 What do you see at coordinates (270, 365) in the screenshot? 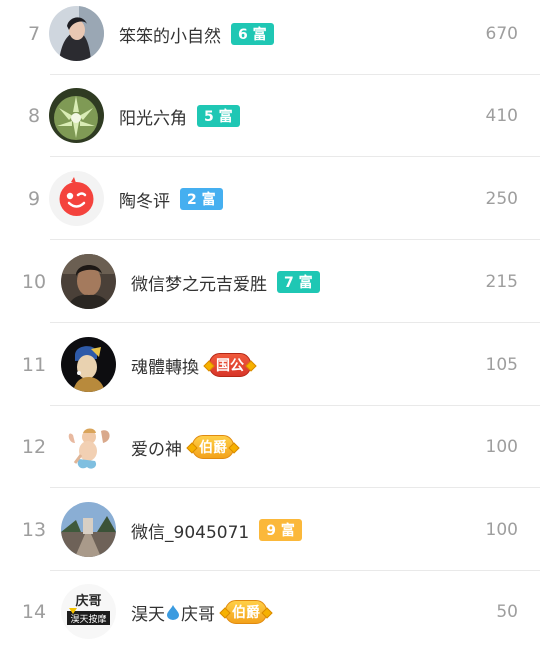
I see `list-item: 11 魂體轉換 国公 105` at bounding box center [270, 365].